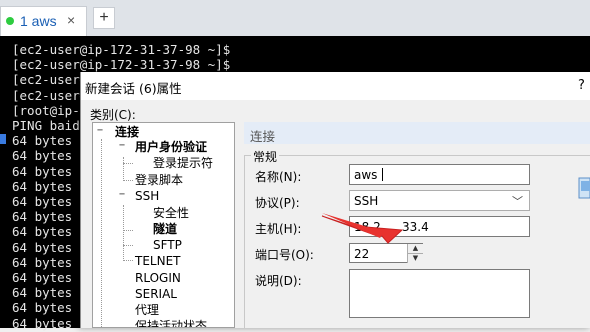 The image size is (590, 332). Describe the element at coordinates (362, 228) in the screenshot. I see `annotation-arrow-icon` at that location.